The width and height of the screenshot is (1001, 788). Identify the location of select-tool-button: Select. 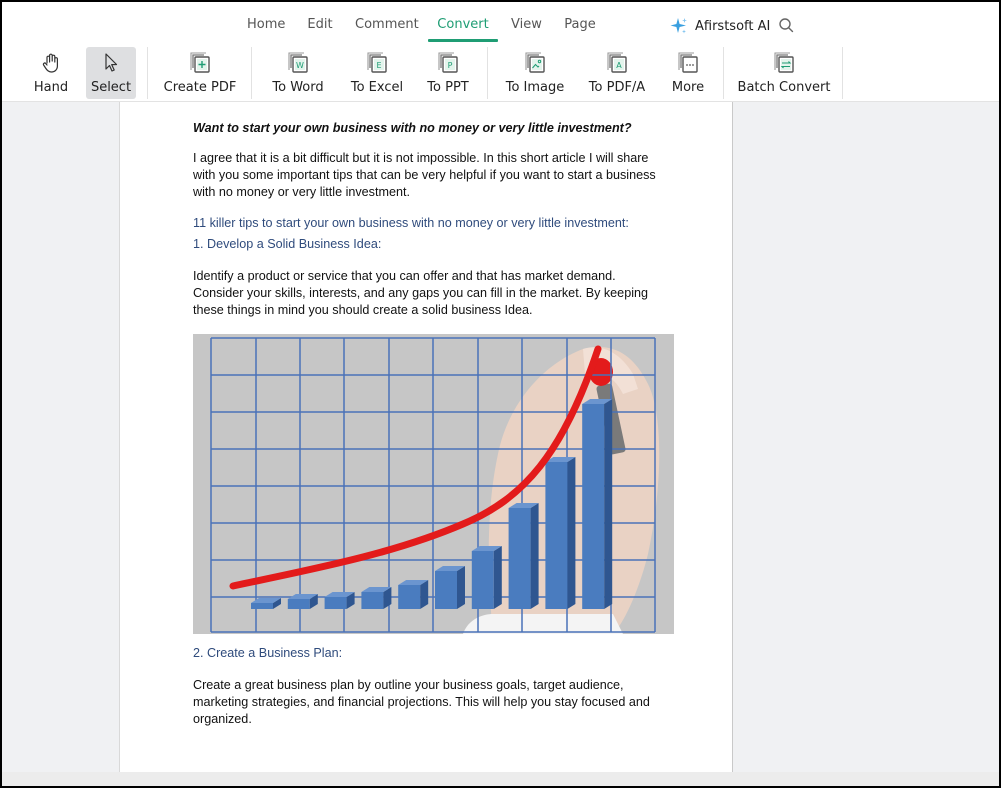
(111, 73).